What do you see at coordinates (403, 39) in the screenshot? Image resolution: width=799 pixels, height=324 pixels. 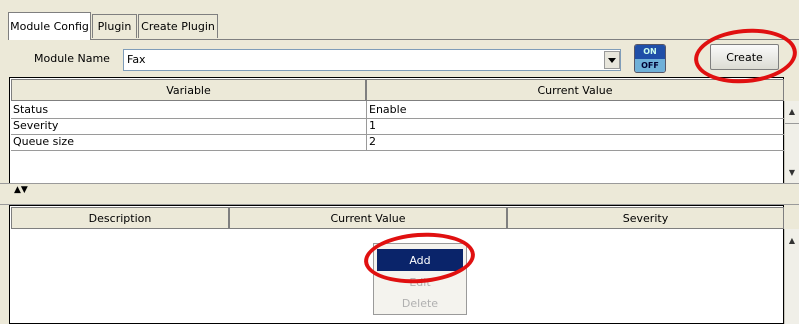 I see `tab-divider` at bounding box center [403, 39].